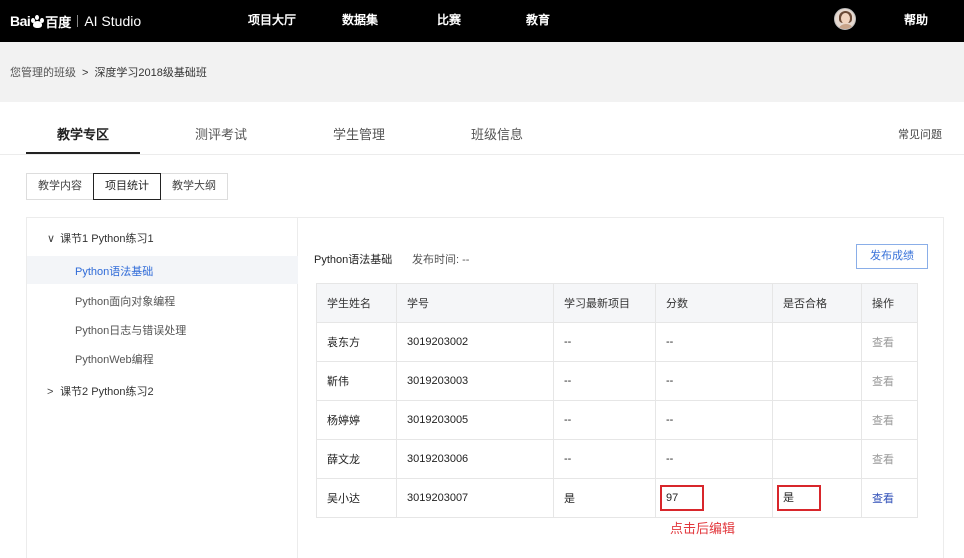 This screenshot has width=964, height=558. Describe the element at coordinates (475, 303) in the screenshot. I see `col-header-id: 学号` at that location.